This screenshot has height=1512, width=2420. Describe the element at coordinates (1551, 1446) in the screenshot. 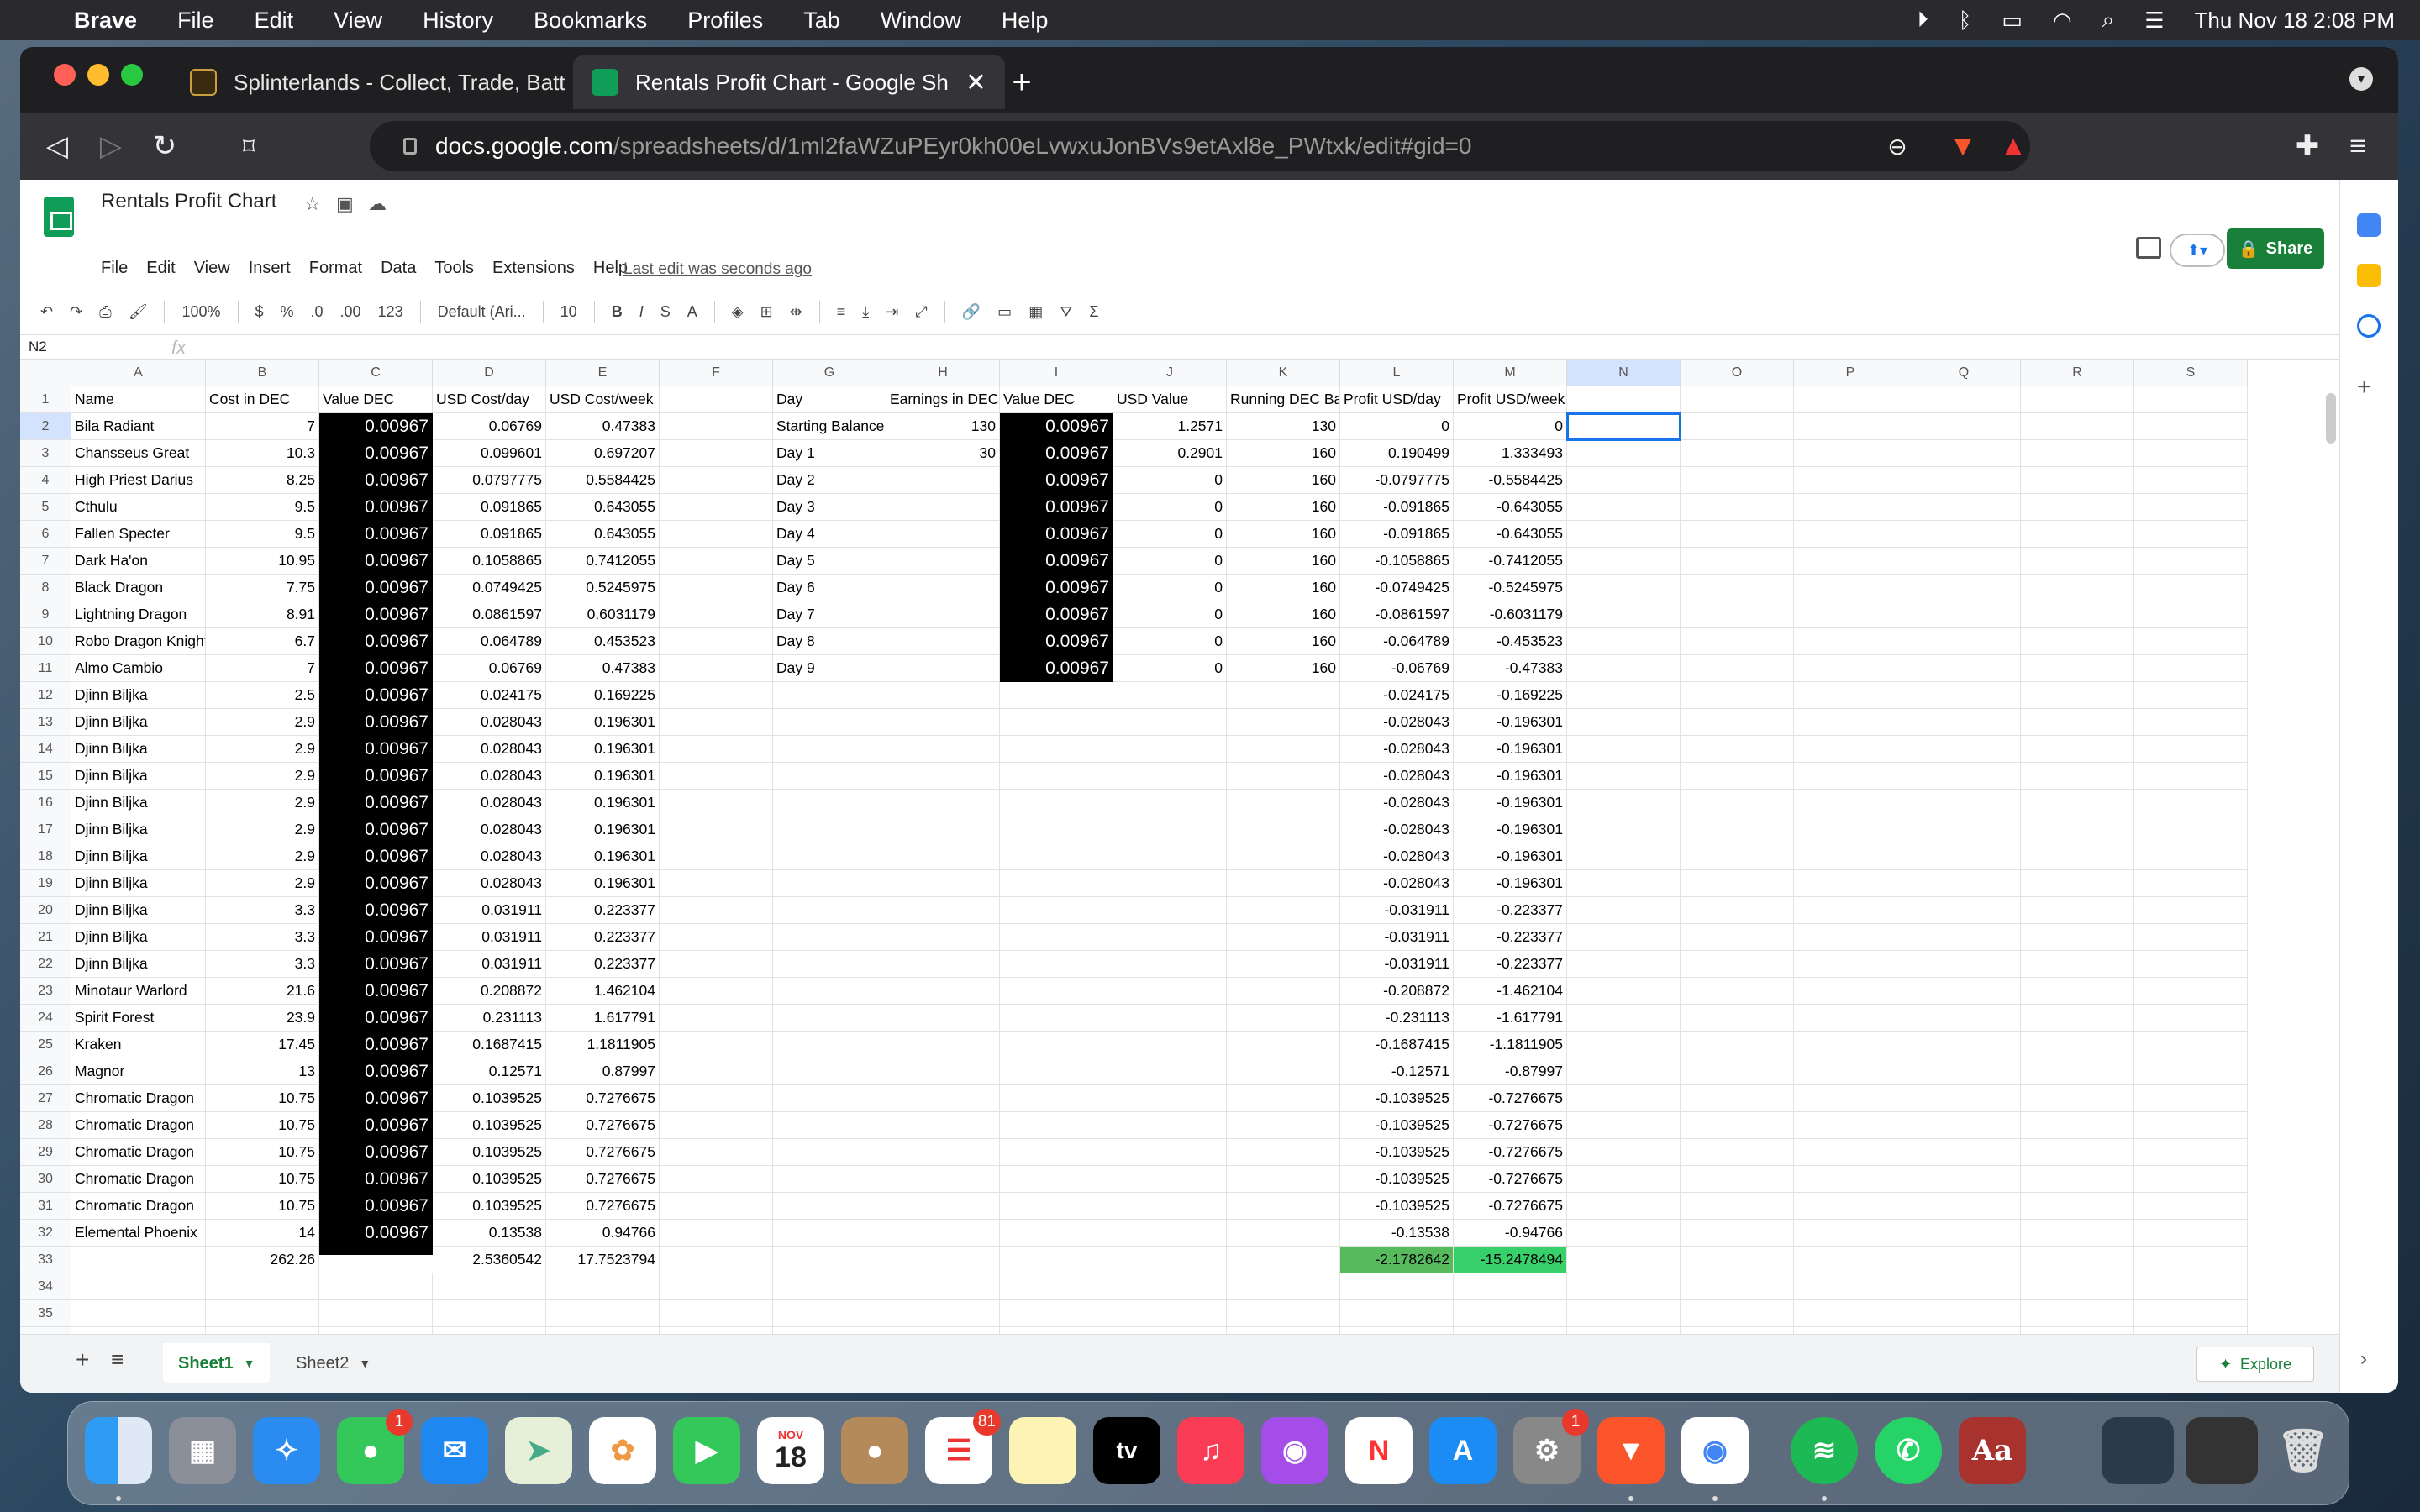

I see `system-preferences-icon: ⚙ 1` at that location.